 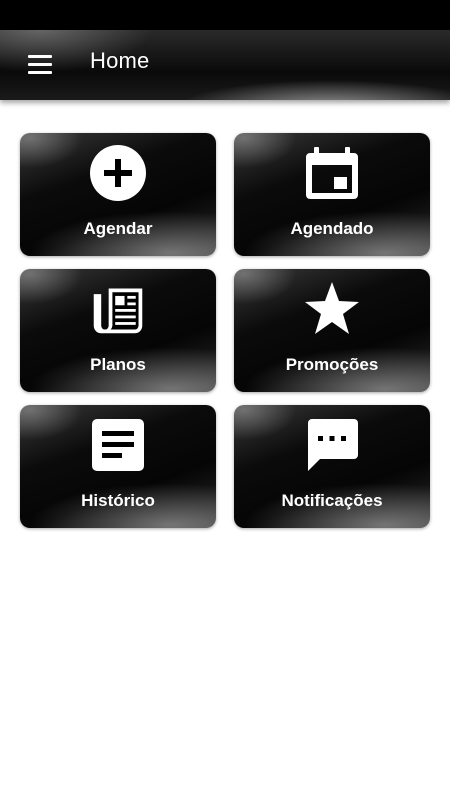 What do you see at coordinates (332, 500) in the screenshot?
I see `tile-label: Notificações` at bounding box center [332, 500].